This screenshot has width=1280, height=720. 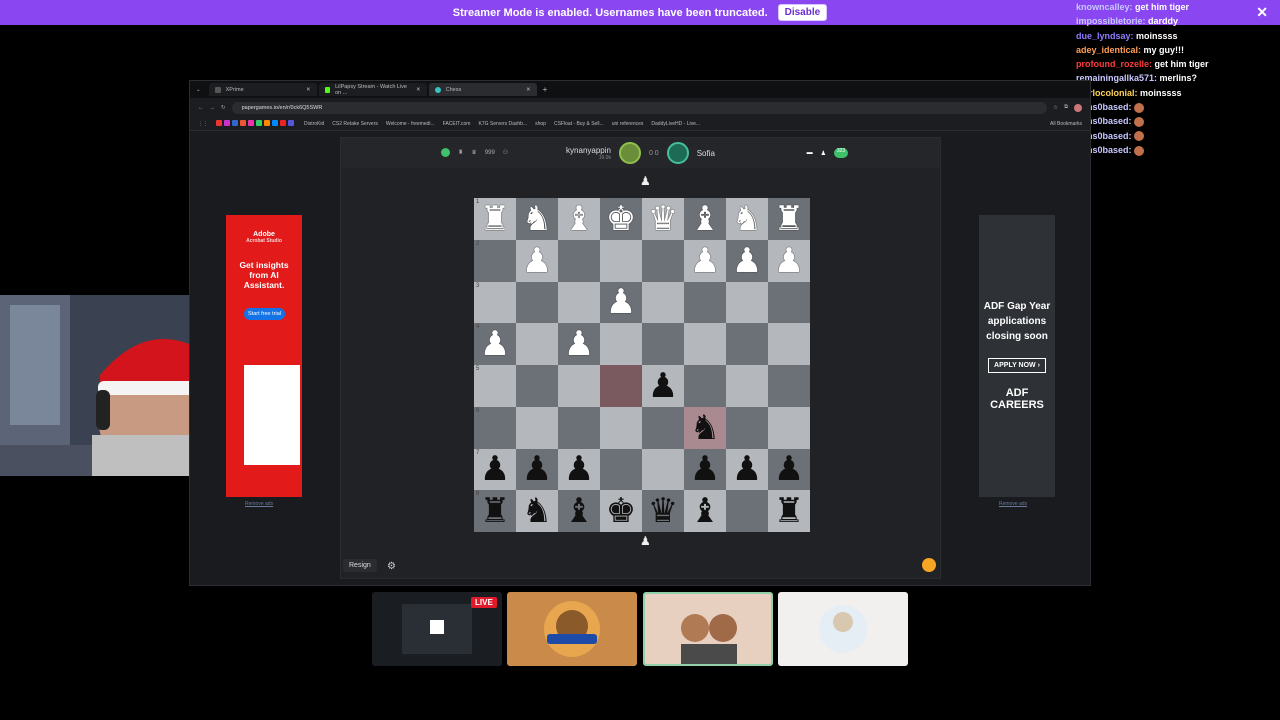 What do you see at coordinates (1066, 124) in the screenshot?
I see `bookmark-item-all: All Bookmarks` at bounding box center [1066, 124].